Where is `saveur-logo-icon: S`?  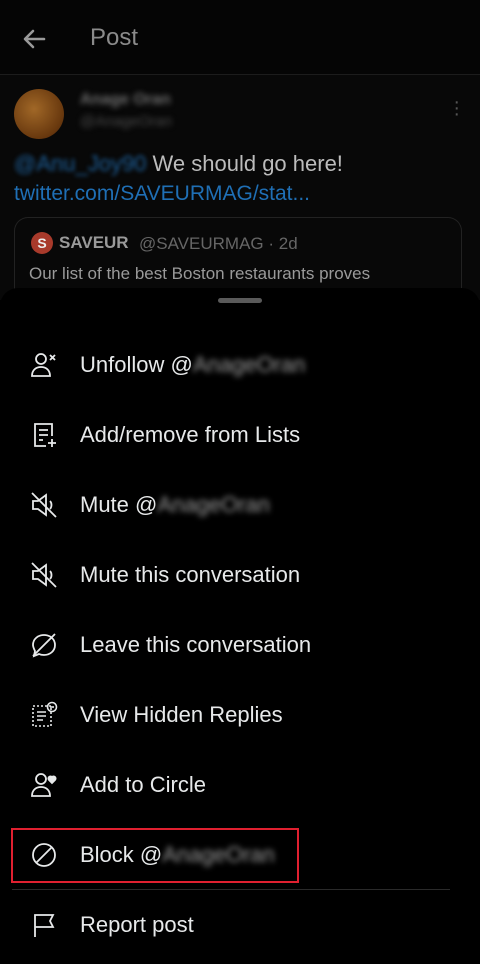
saveur-logo-icon: S is located at coordinates (42, 243).